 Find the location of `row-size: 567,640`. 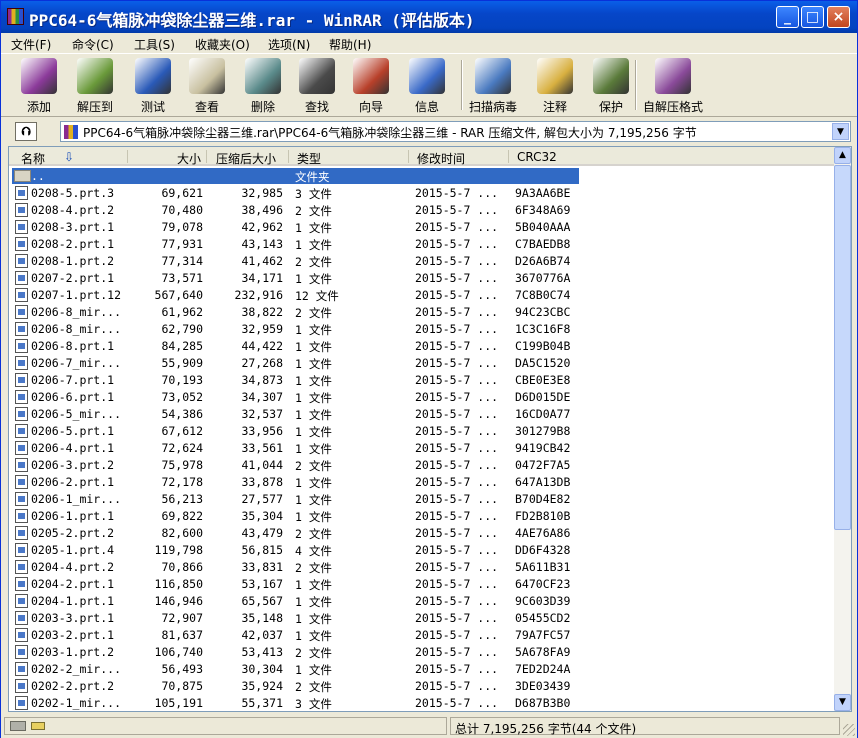

row-size: 567,640 is located at coordinates (178, 295).